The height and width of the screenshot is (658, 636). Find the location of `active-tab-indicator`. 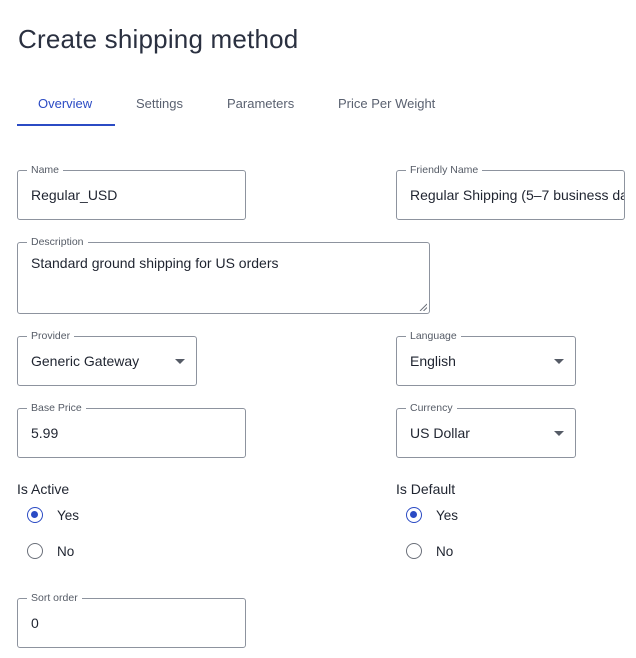

active-tab-indicator is located at coordinates (66, 125).